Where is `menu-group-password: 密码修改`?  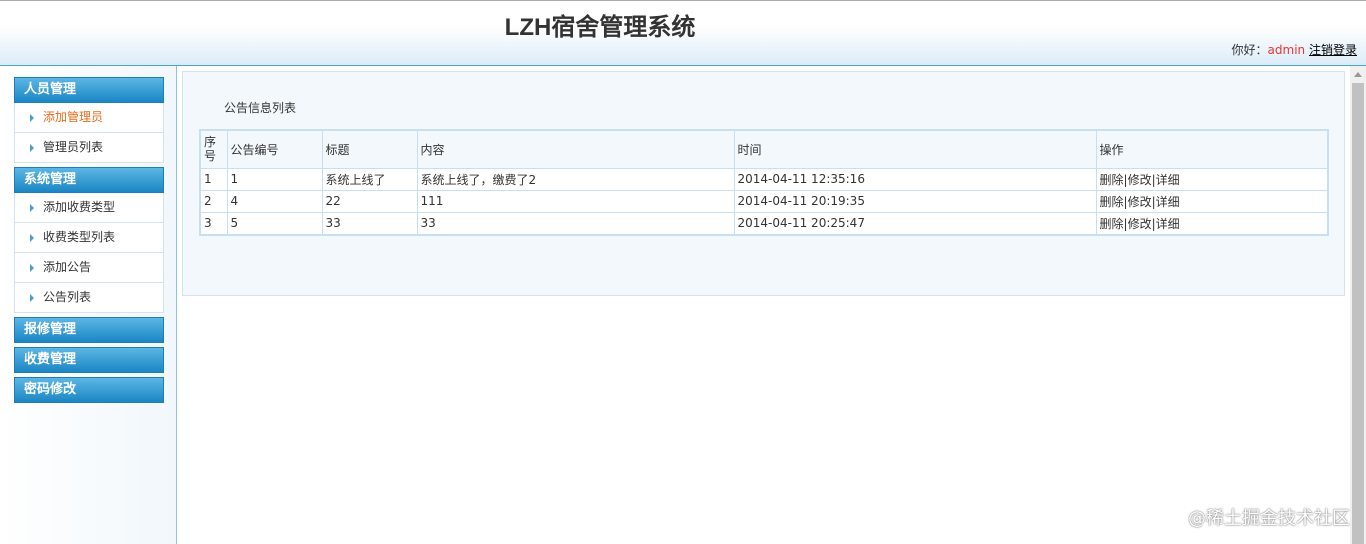
menu-group-password: 密码修改 is located at coordinates (89, 390).